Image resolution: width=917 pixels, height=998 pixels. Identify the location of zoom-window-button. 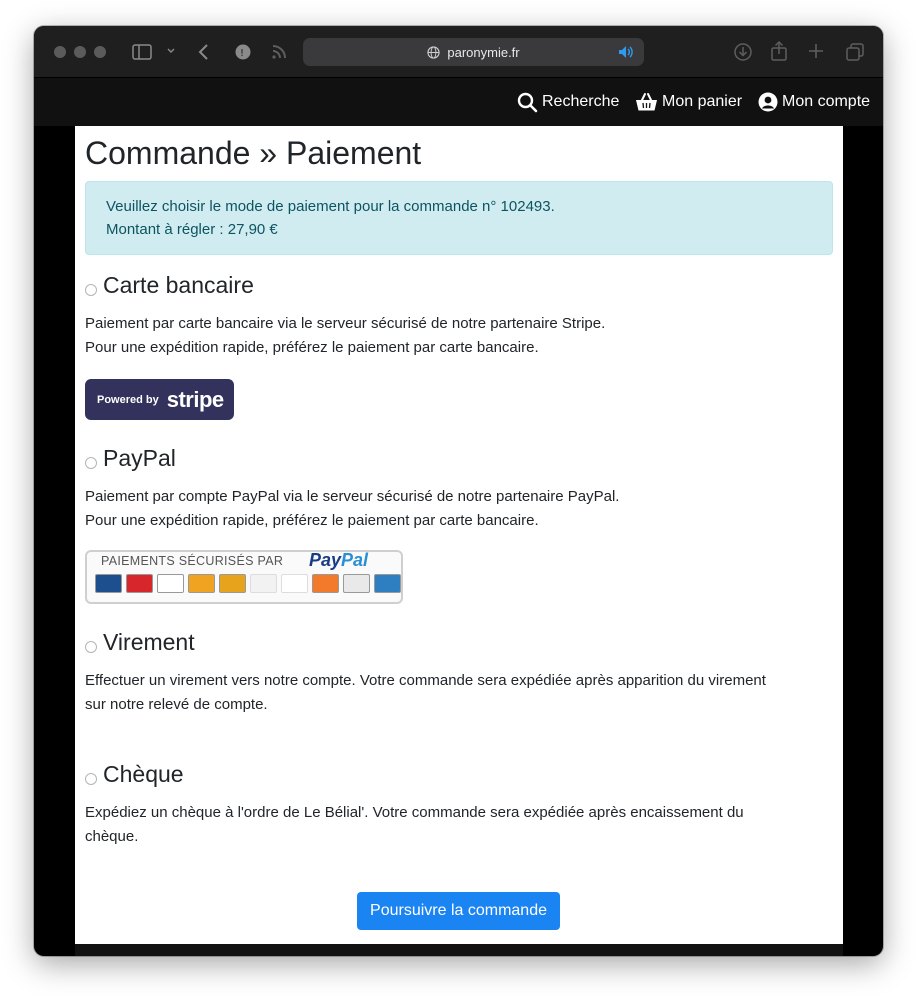
(100, 52).